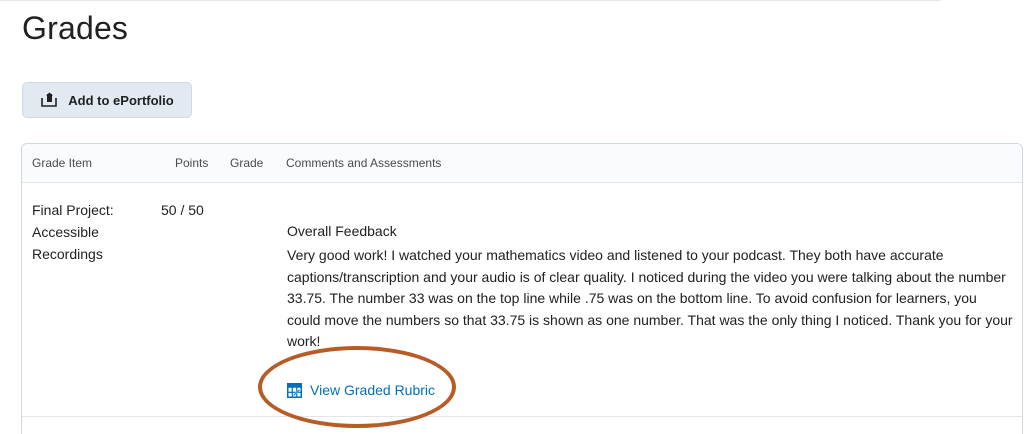  I want to click on export-to-portfolio-icon, so click(49, 100).